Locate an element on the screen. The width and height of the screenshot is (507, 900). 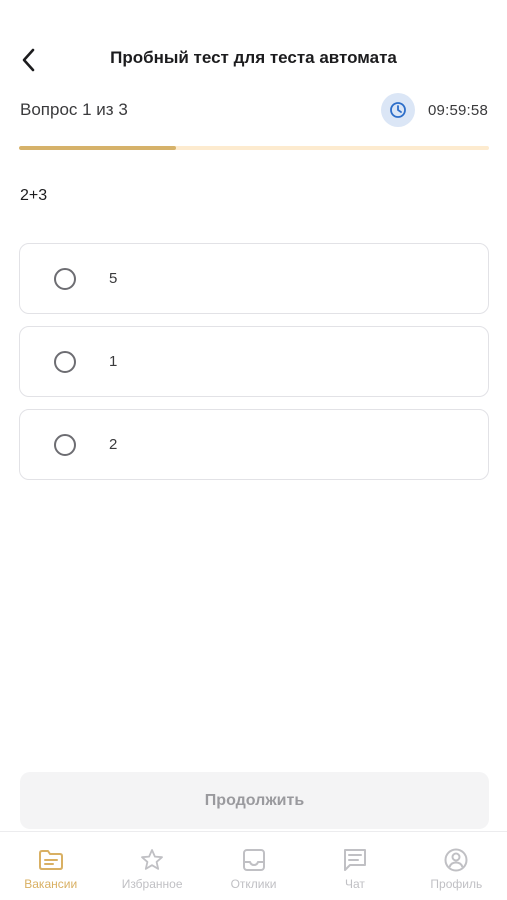
progress-bar-fill is located at coordinates (97, 148).